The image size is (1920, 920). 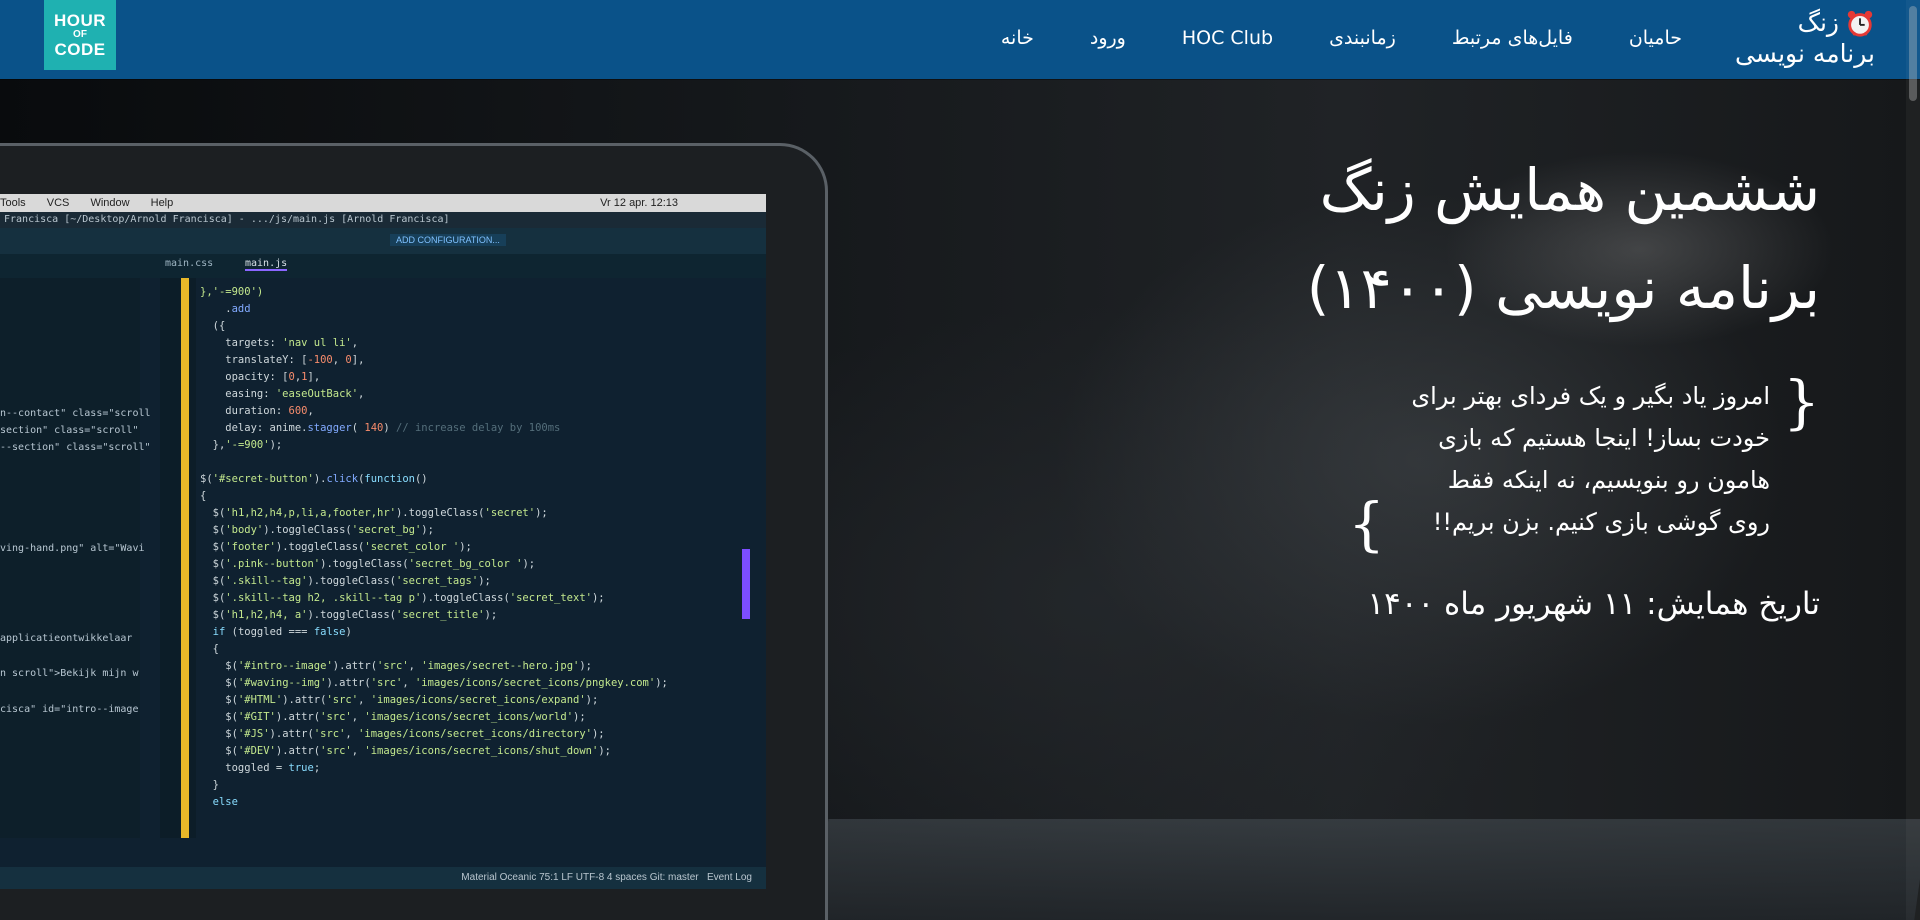 I want to click on menu-window: Window, so click(x=110, y=203).